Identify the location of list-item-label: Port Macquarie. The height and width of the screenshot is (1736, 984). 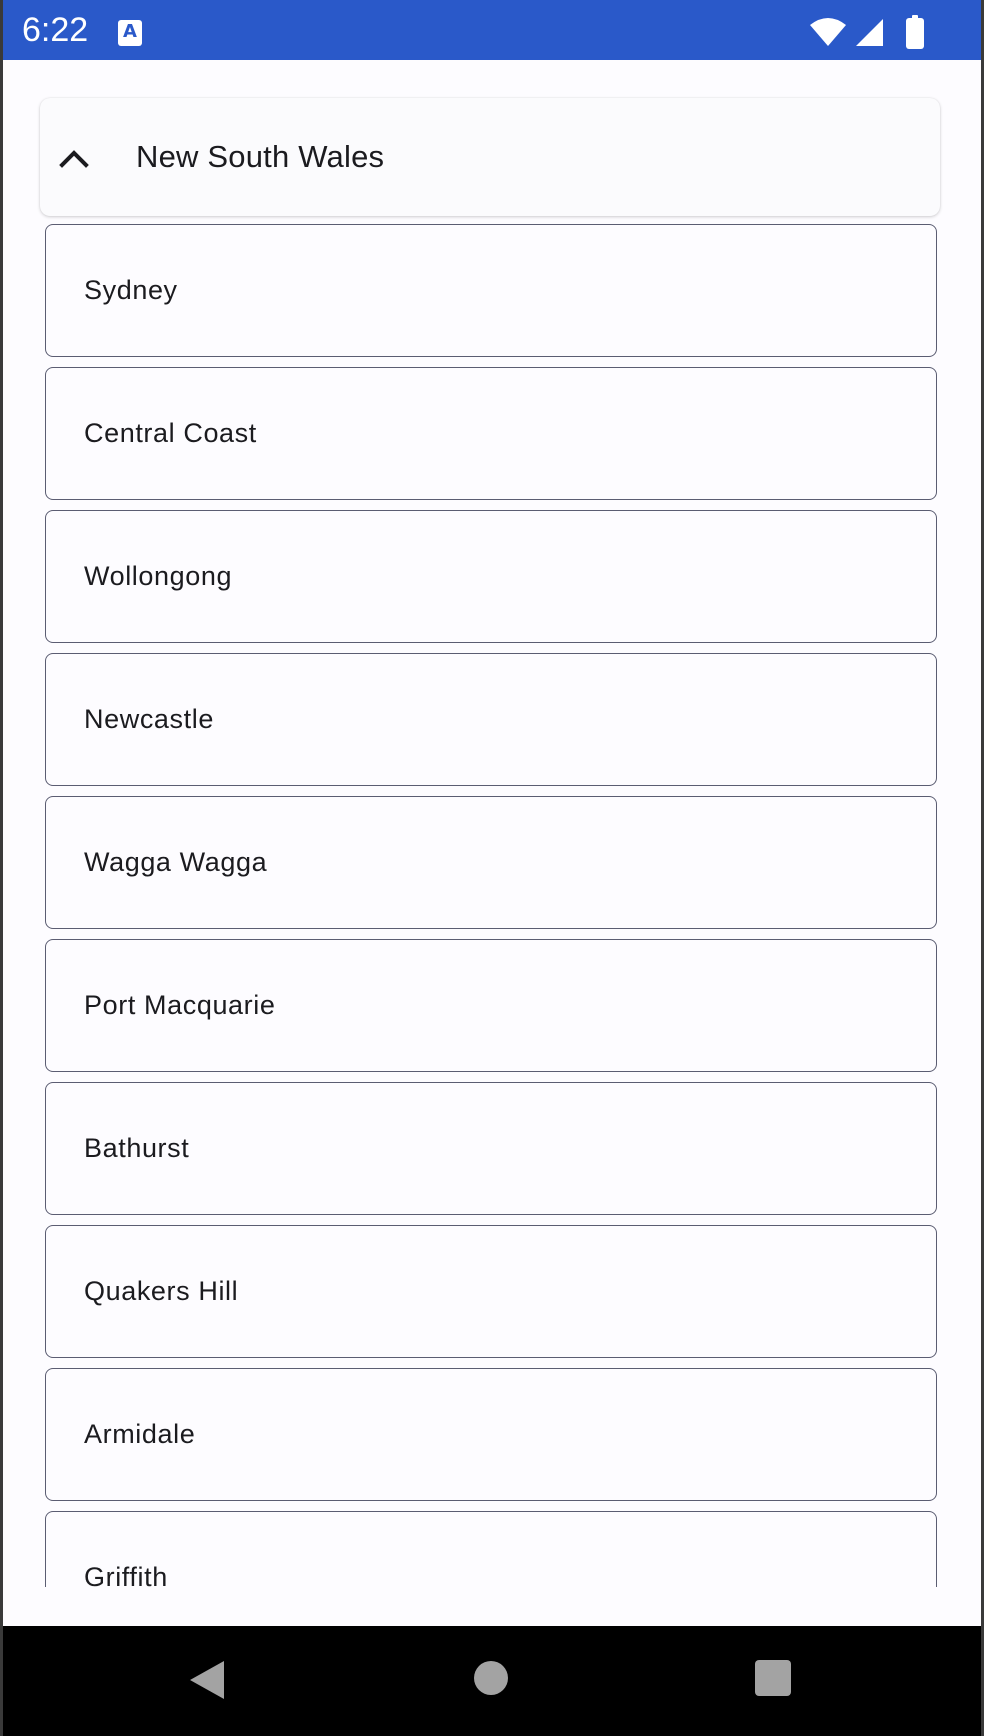
(180, 1005).